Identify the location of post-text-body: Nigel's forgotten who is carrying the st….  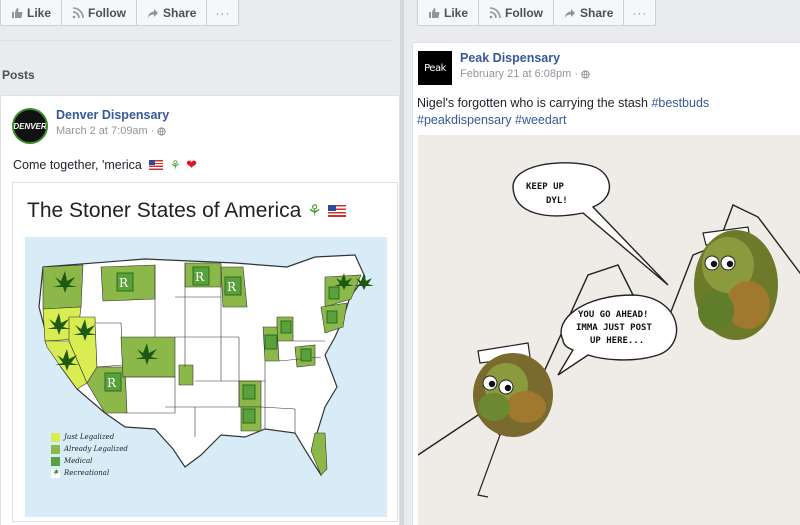
(532, 103).